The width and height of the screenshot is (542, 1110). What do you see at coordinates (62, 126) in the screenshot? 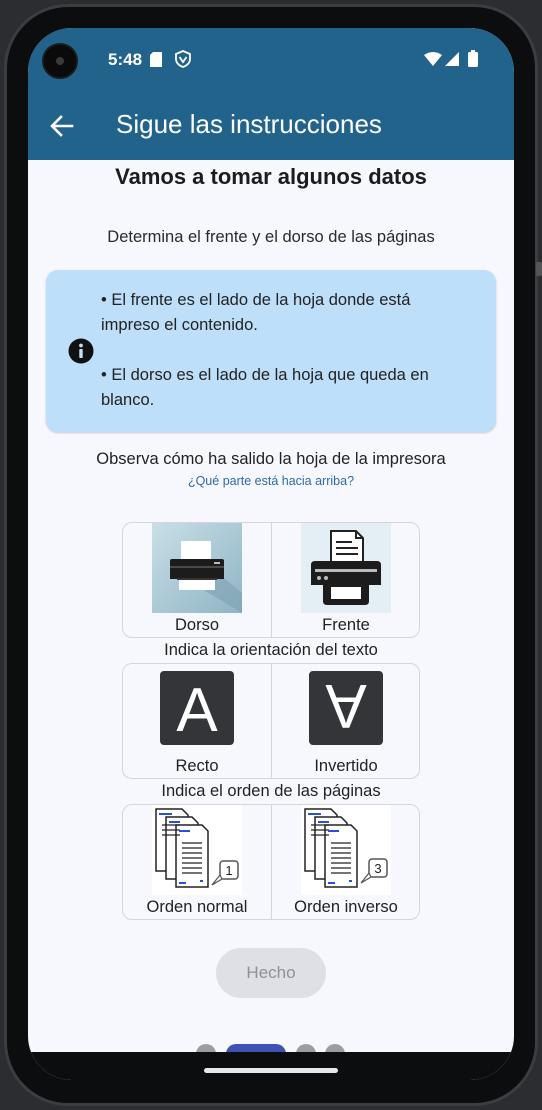
I see `arrow-back-icon` at bounding box center [62, 126].